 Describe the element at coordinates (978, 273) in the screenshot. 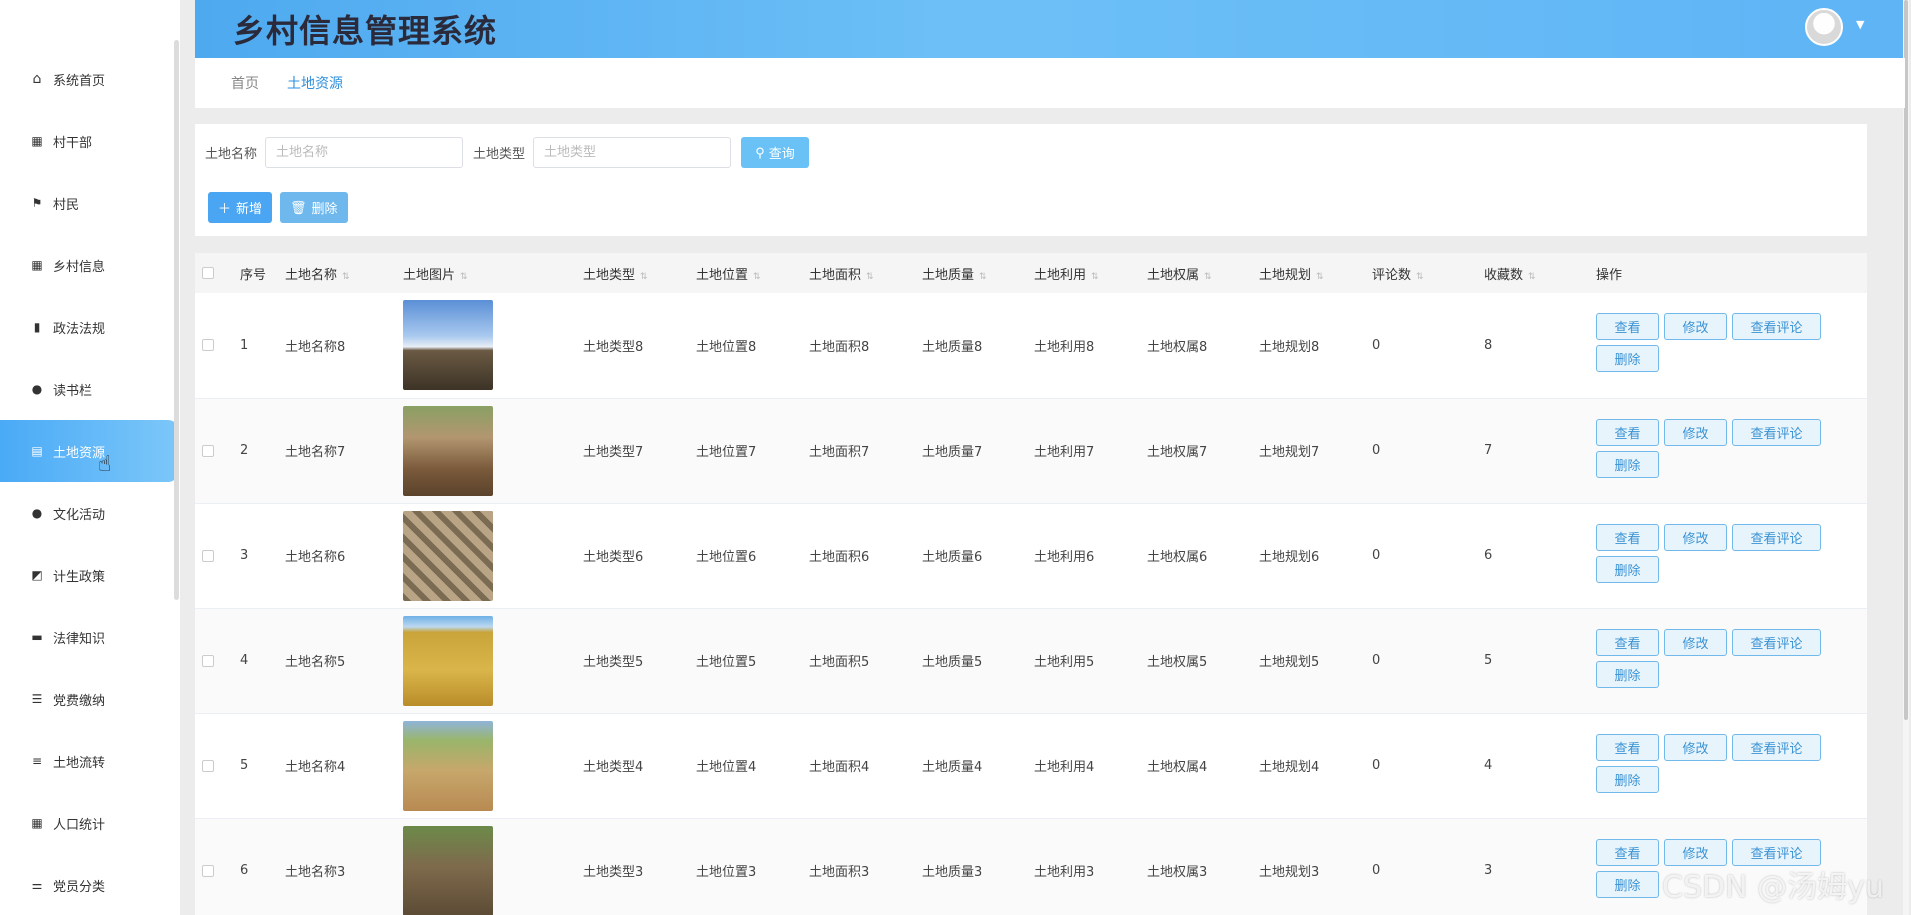

I see `header-land-quality: 土地质量 ⇅` at that location.